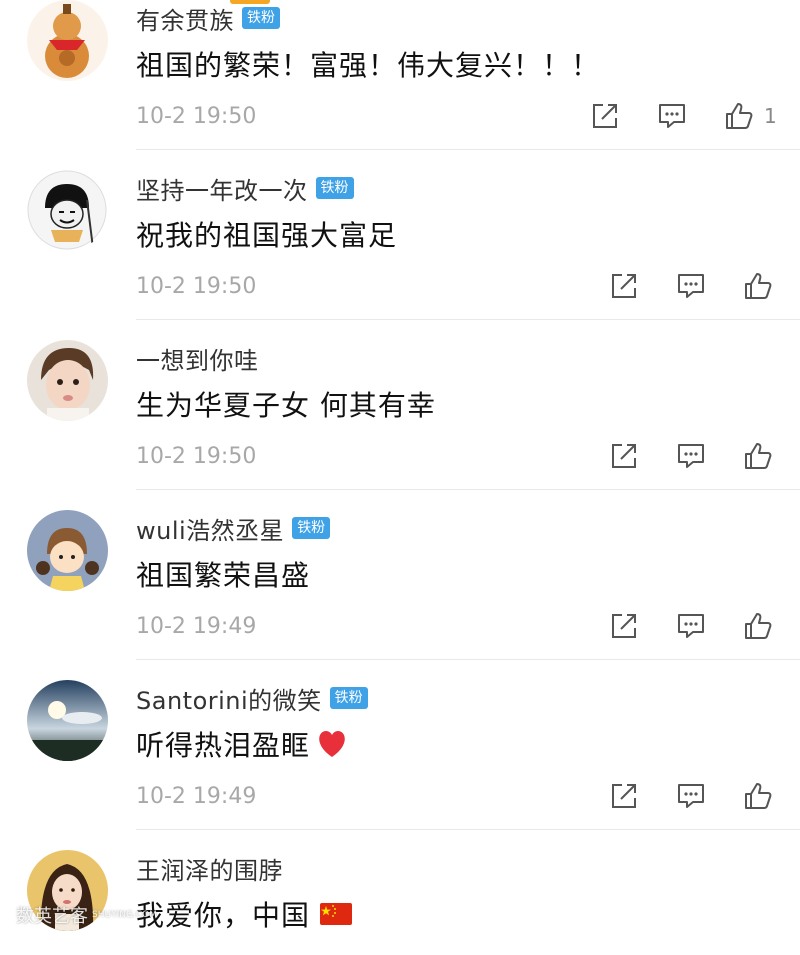  What do you see at coordinates (229, 698) in the screenshot?
I see `username: Santorini的微笑` at bounding box center [229, 698].